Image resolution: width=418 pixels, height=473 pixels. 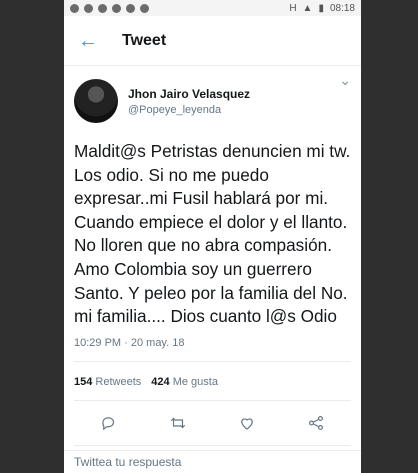 I want to click on whatsapp-icon, so click(x=88, y=8).